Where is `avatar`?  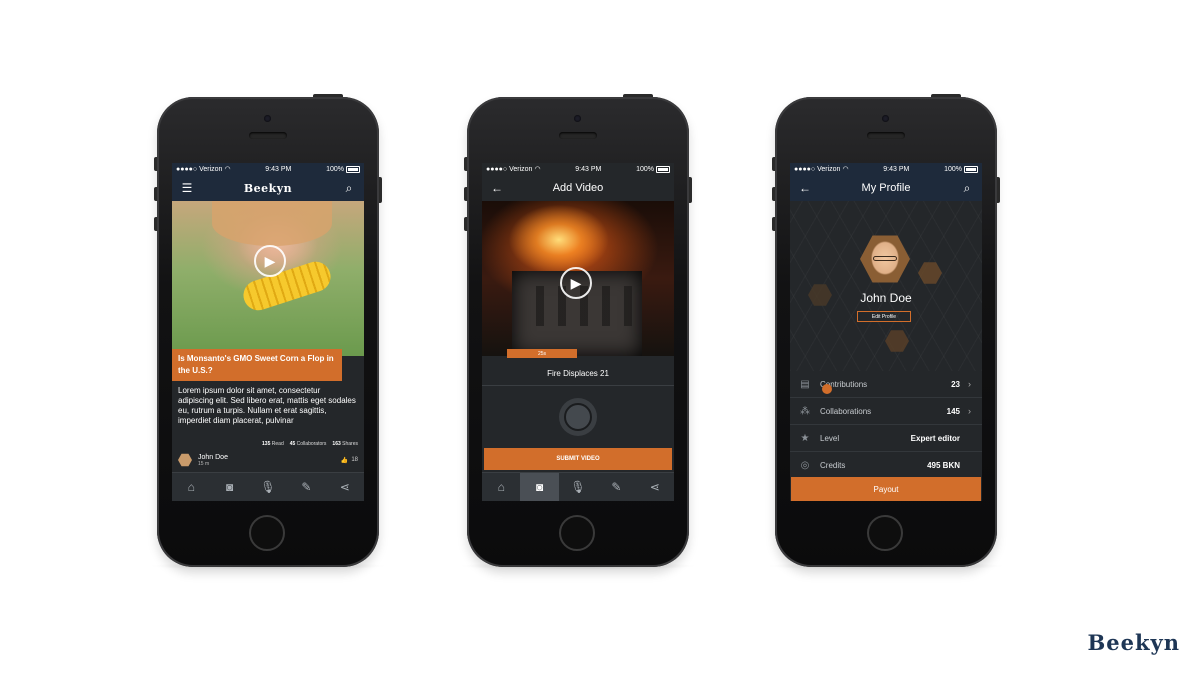 avatar is located at coordinates (185, 460).